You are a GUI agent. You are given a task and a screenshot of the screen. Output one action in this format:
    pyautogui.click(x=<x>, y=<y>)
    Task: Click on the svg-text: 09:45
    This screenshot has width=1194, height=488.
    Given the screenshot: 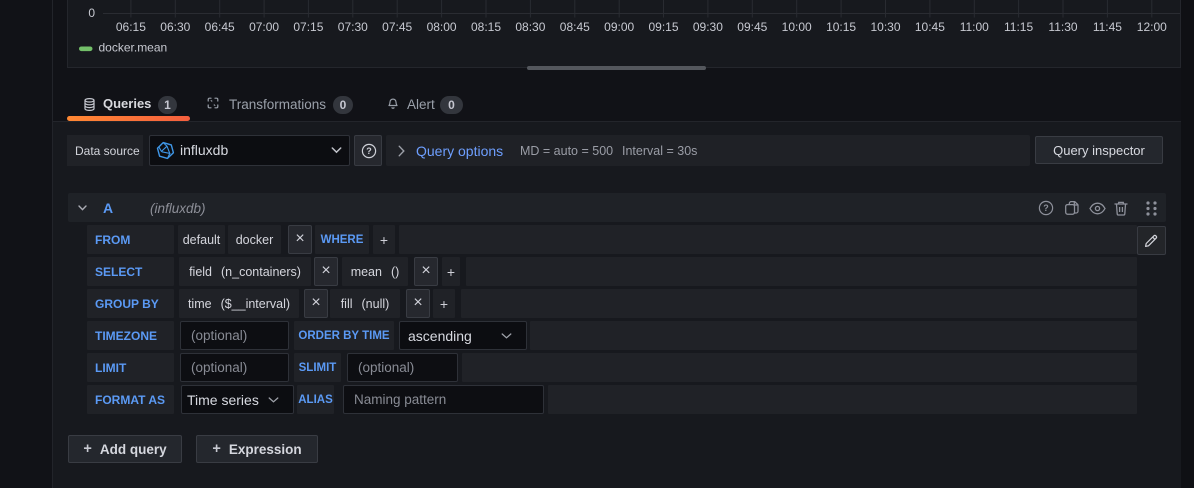 What is the action you would take?
    pyautogui.click(x=752, y=27)
    